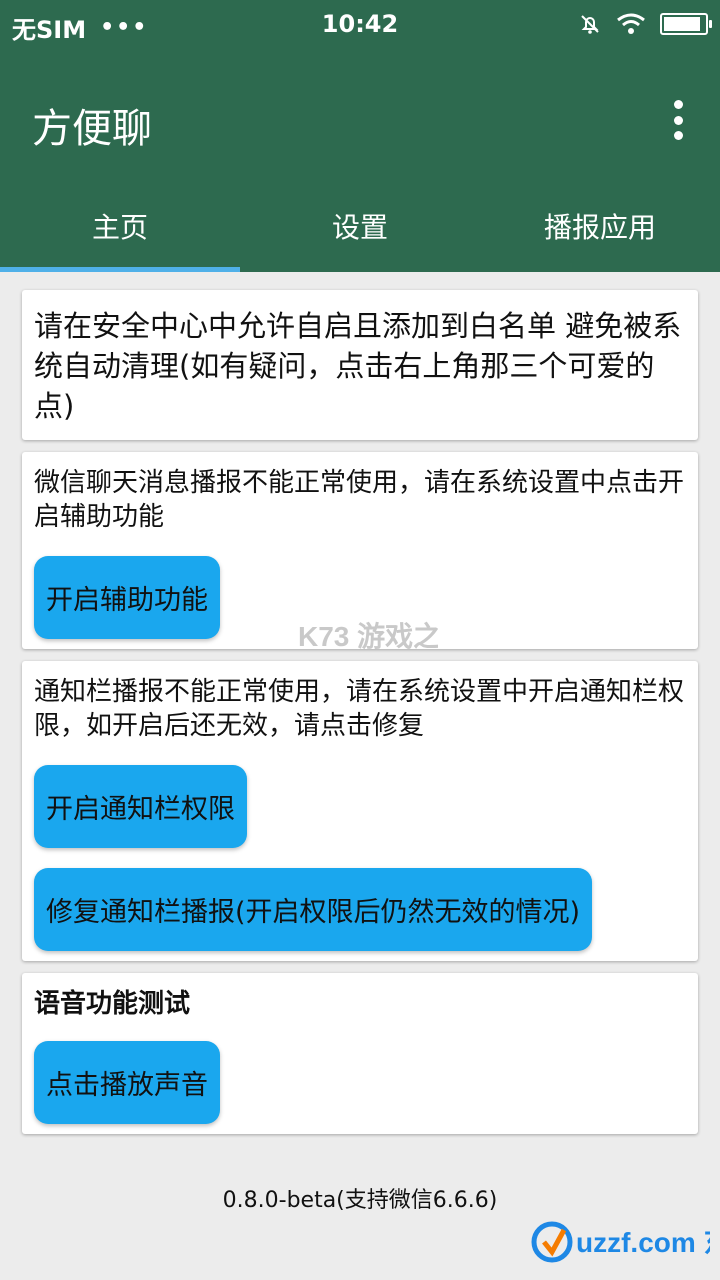 This screenshot has height=1280, width=720. I want to click on k73-watermark: K73 游戏之家 .com, so click(368, 636).